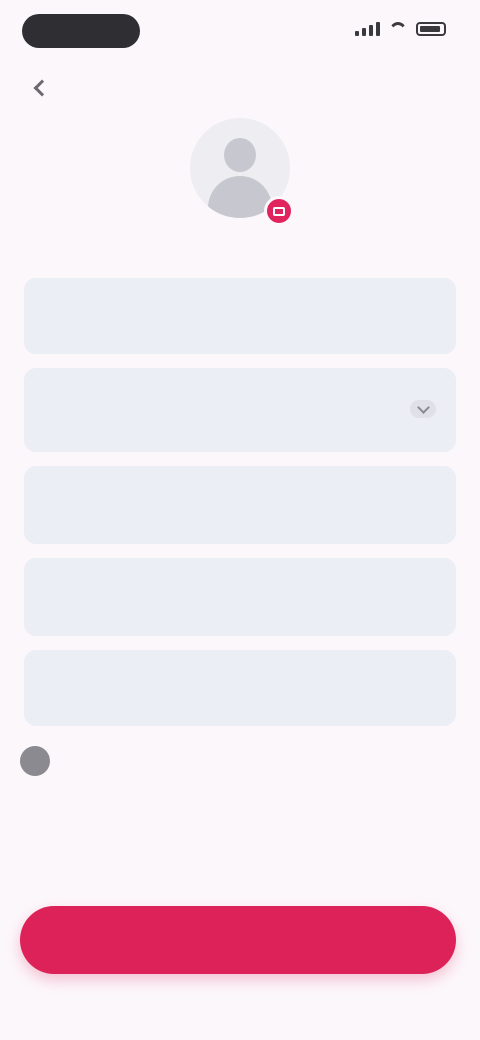  What do you see at coordinates (35, 761) in the screenshot?
I see `consent-checkbox` at bounding box center [35, 761].